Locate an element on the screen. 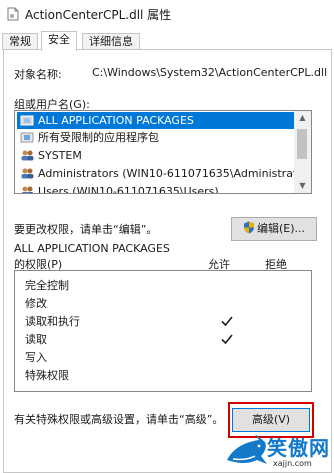 Image resolution: width=334 pixels, height=473 pixels. object-name-value: C:\Windows\System32\ActionCenterCPL.dll is located at coordinates (210, 72).